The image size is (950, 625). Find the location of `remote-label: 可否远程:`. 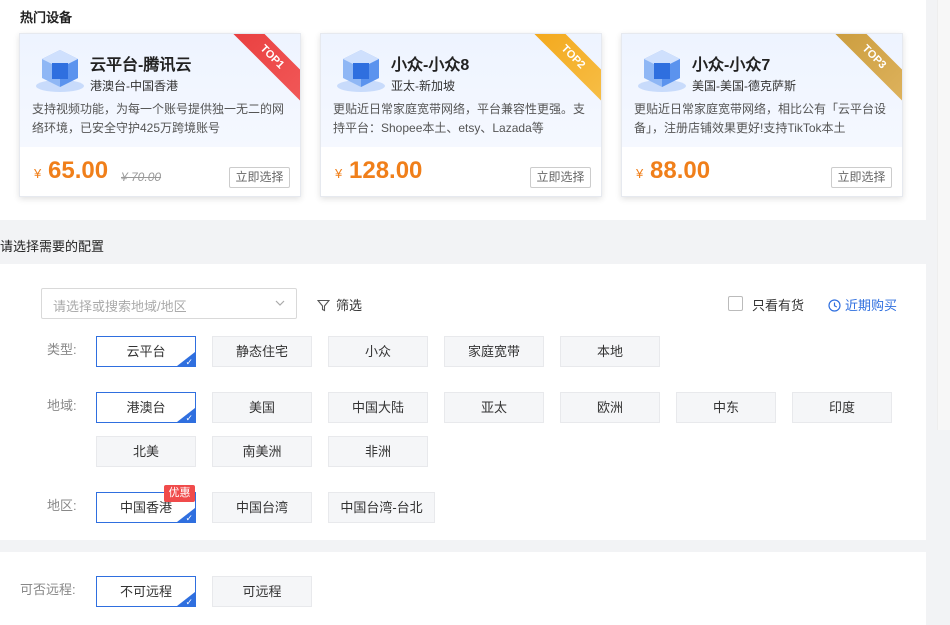

remote-label: 可否远程: is located at coordinates (48, 589).